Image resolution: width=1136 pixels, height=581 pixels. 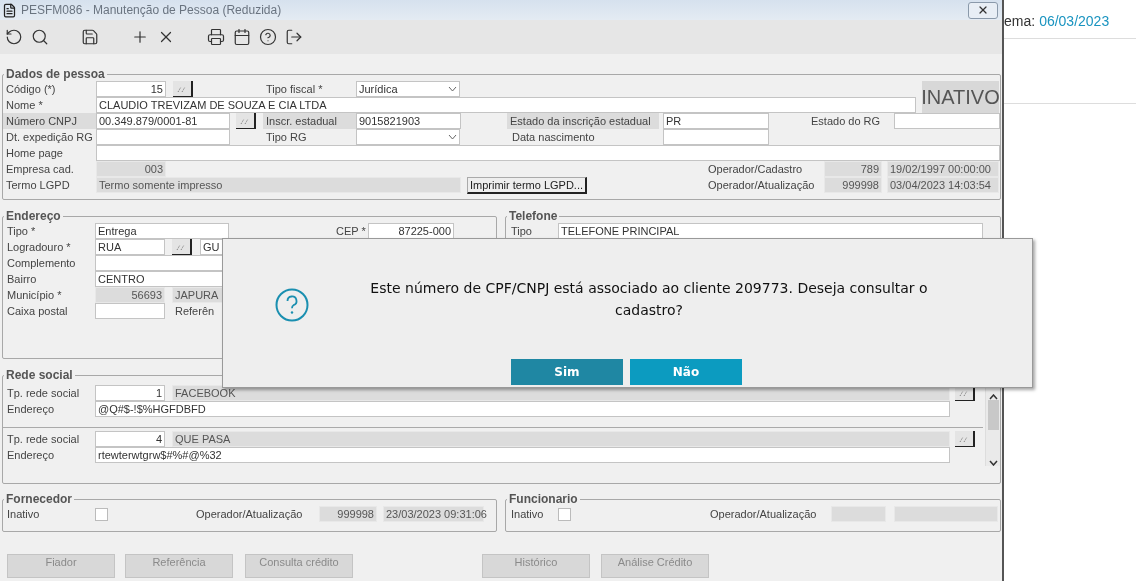 What do you see at coordinates (554, 137) in the screenshot?
I see `field-label: Data nascimento` at bounding box center [554, 137].